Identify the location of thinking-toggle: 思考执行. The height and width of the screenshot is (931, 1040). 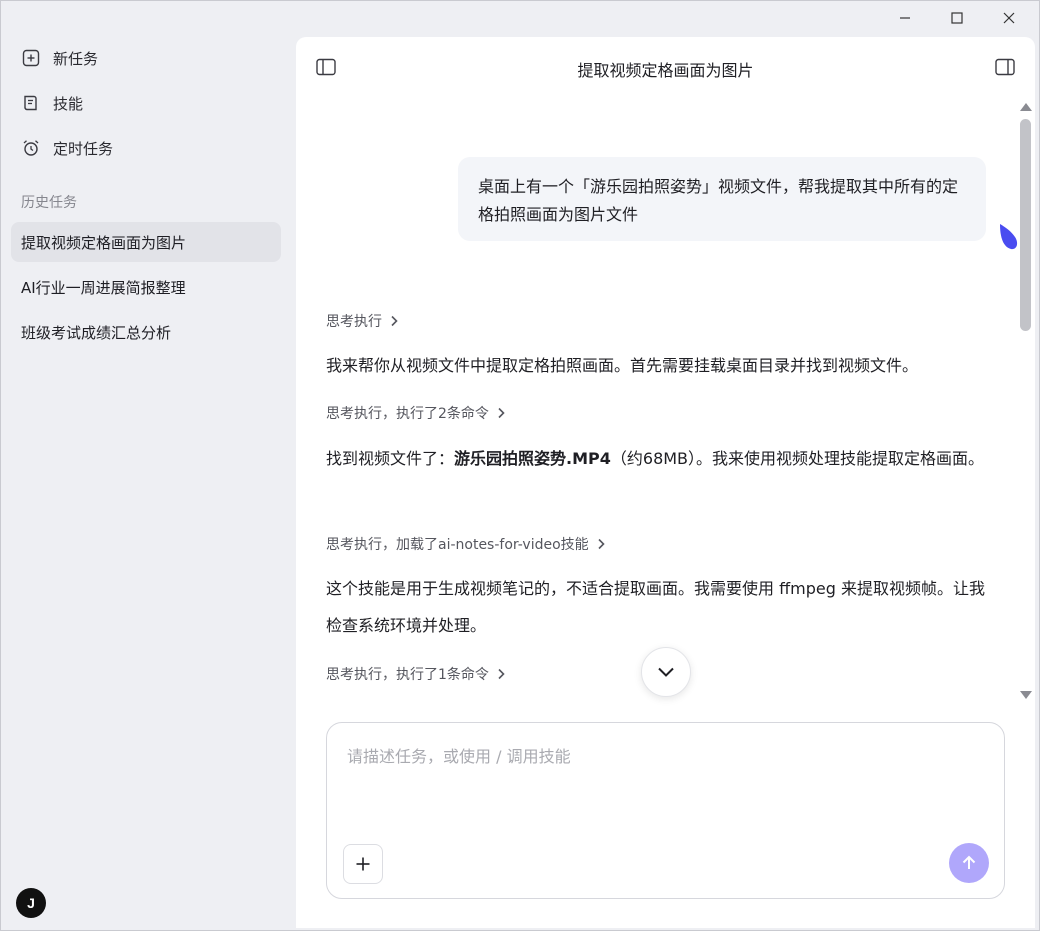
(362, 321).